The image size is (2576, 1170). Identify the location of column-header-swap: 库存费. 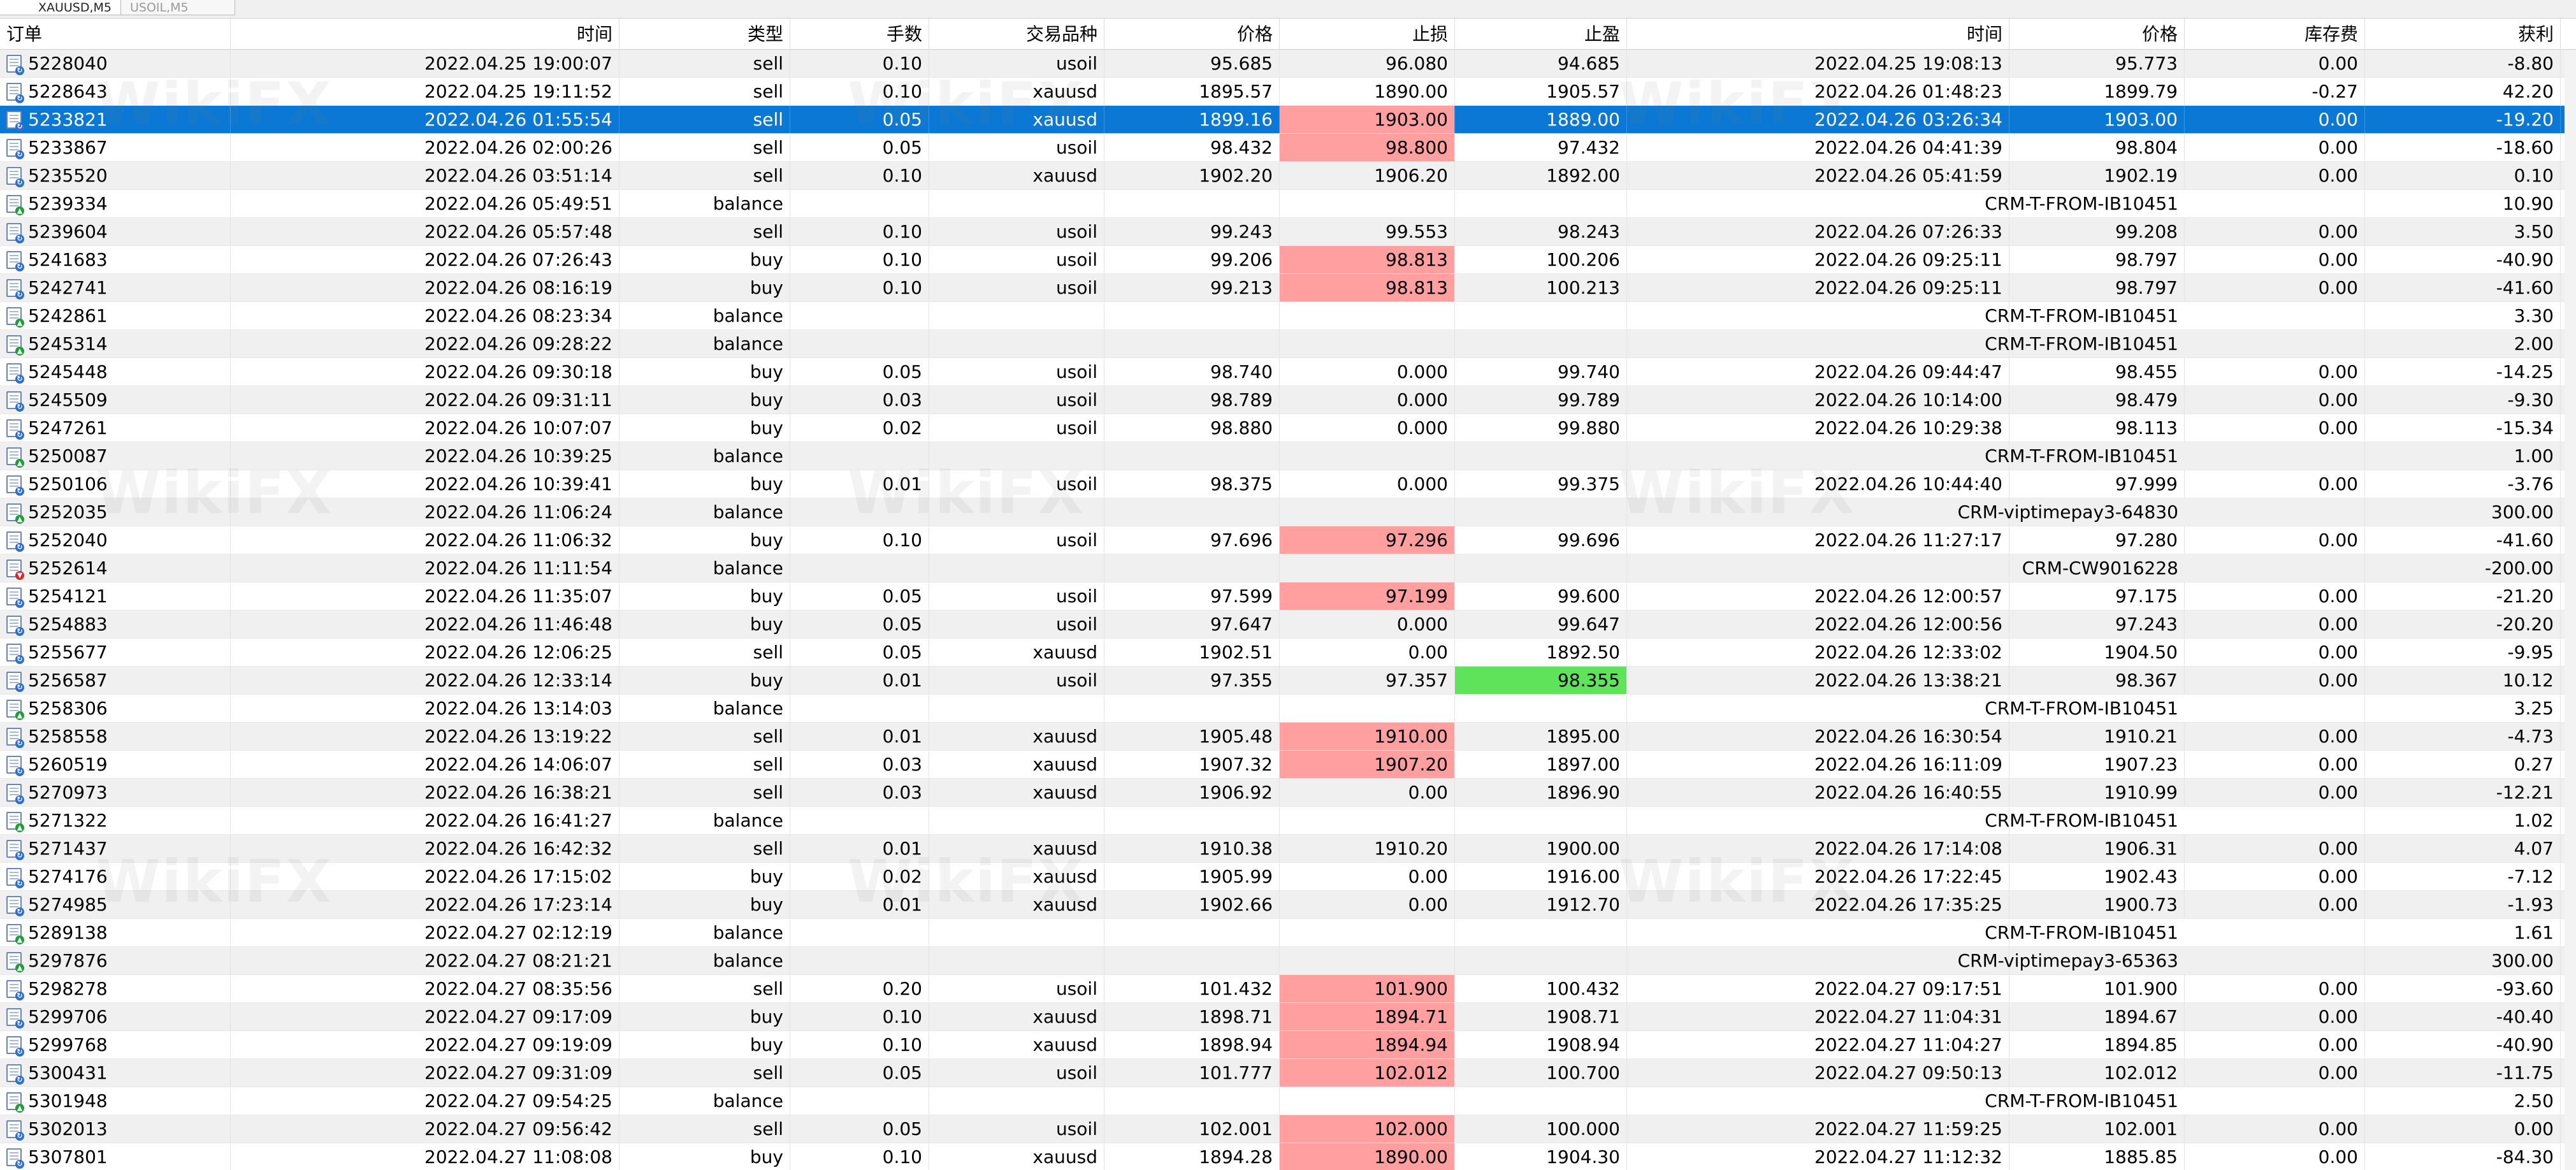
(2275, 34).